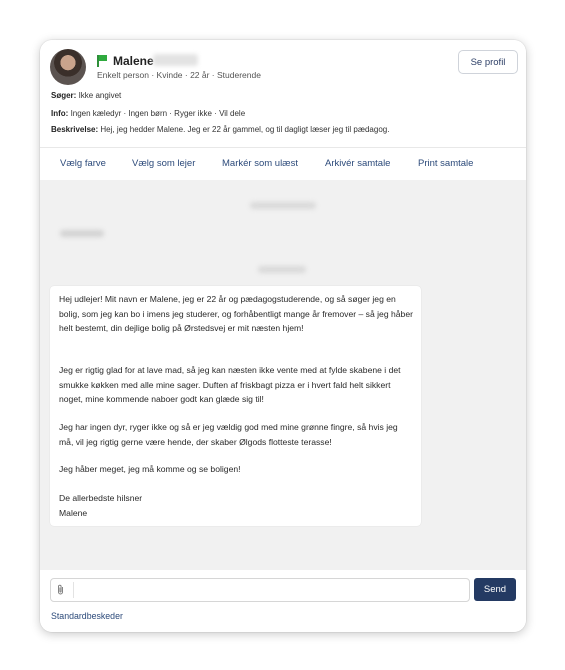 The width and height of the screenshot is (565, 670). Describe the element at coordinates (68, 67) in the screenshot. I see `avatar` at that location.